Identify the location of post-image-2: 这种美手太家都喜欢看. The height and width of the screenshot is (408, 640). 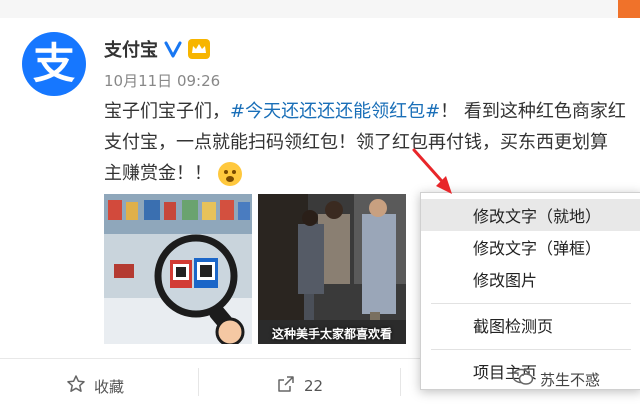
(332, 269).